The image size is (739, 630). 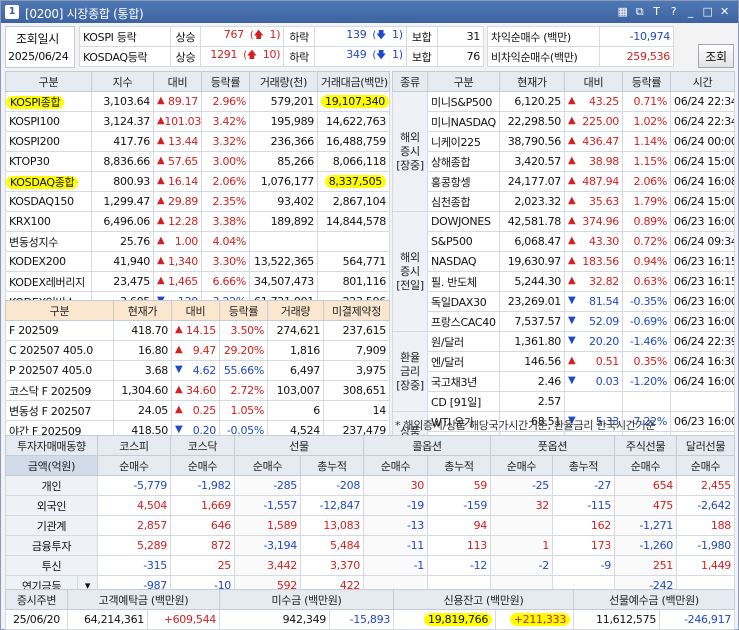 What do you see at coordinates (656, 11) in the screenshot?
I see `text-icon: T` at bounding box center [656, 11].